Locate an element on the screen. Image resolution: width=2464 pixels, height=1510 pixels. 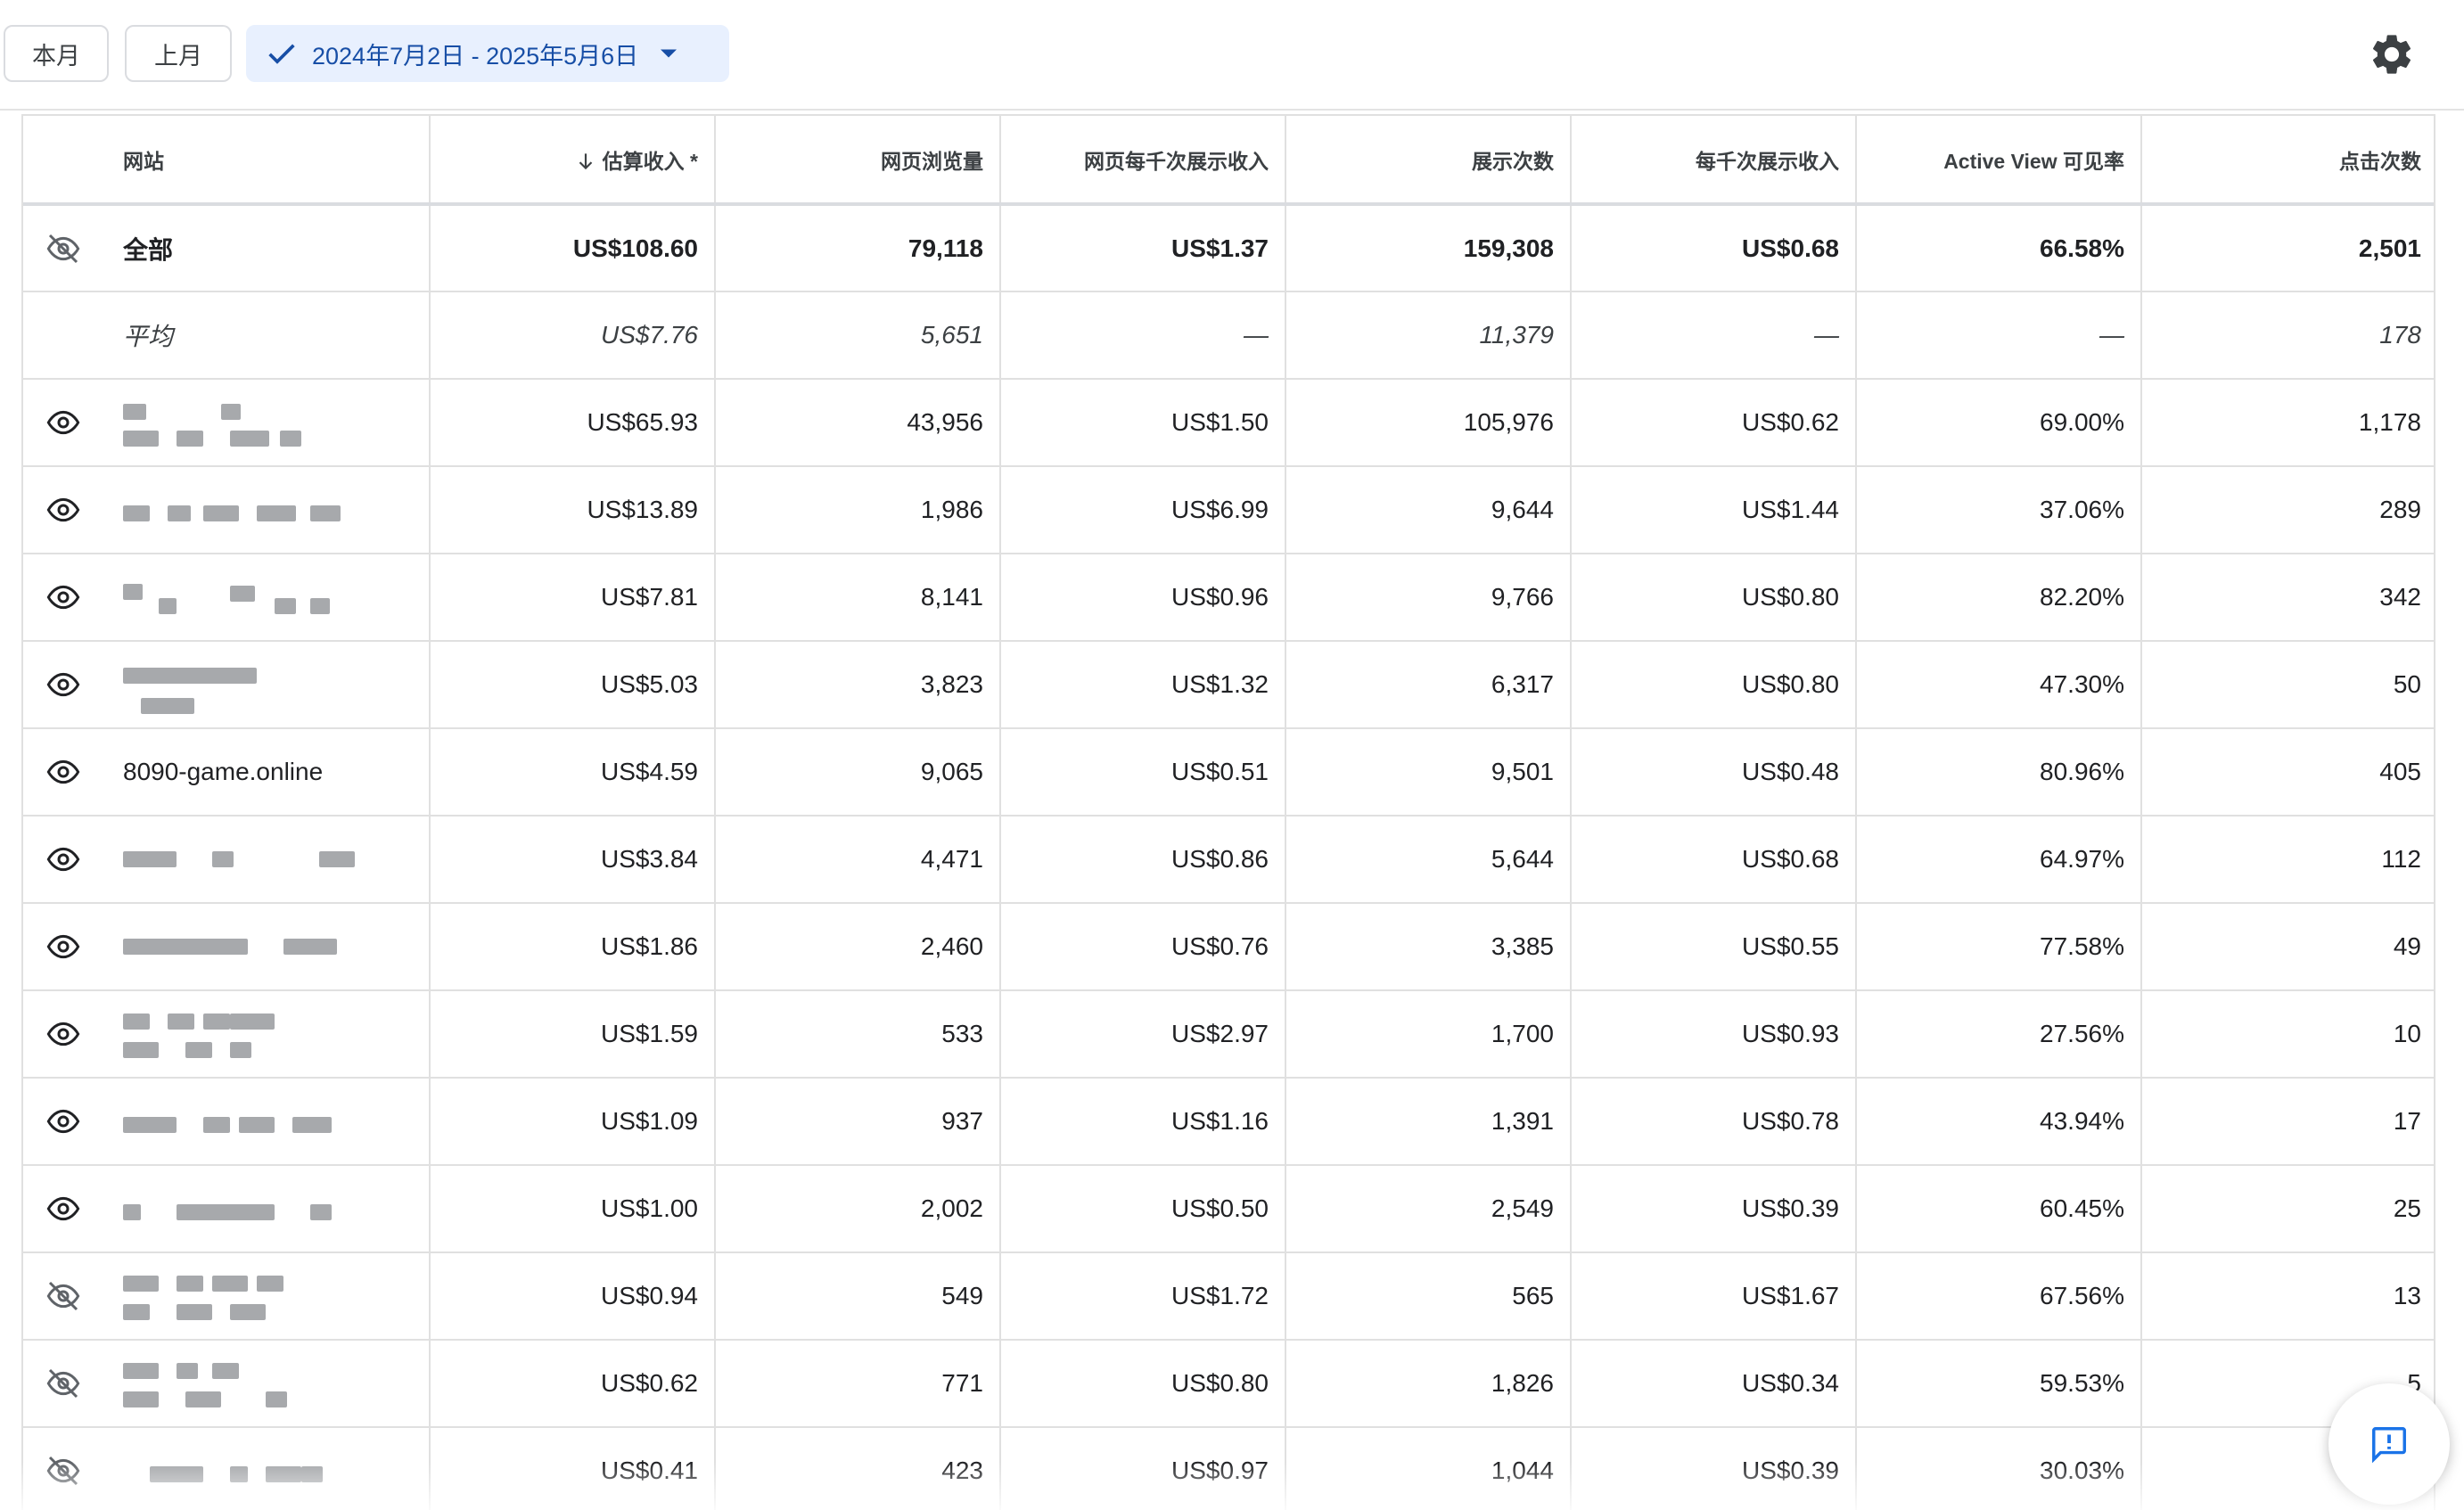
table-row: US$1.00 2,002 US$0.50 2,549 US$0.39 60.45% 25 is located at coordinates (1228, 1209).